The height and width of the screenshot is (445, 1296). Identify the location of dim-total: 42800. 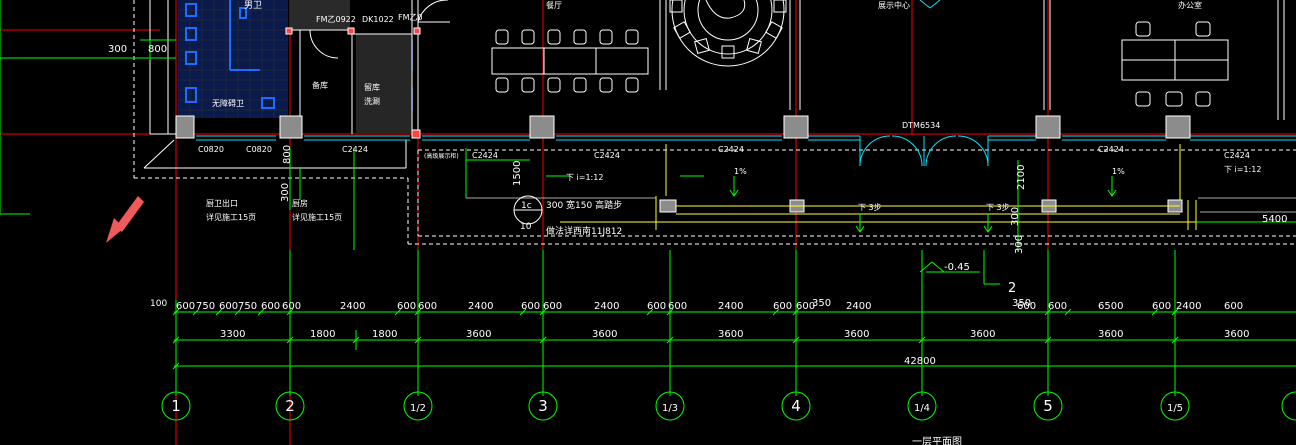
(920, 361).